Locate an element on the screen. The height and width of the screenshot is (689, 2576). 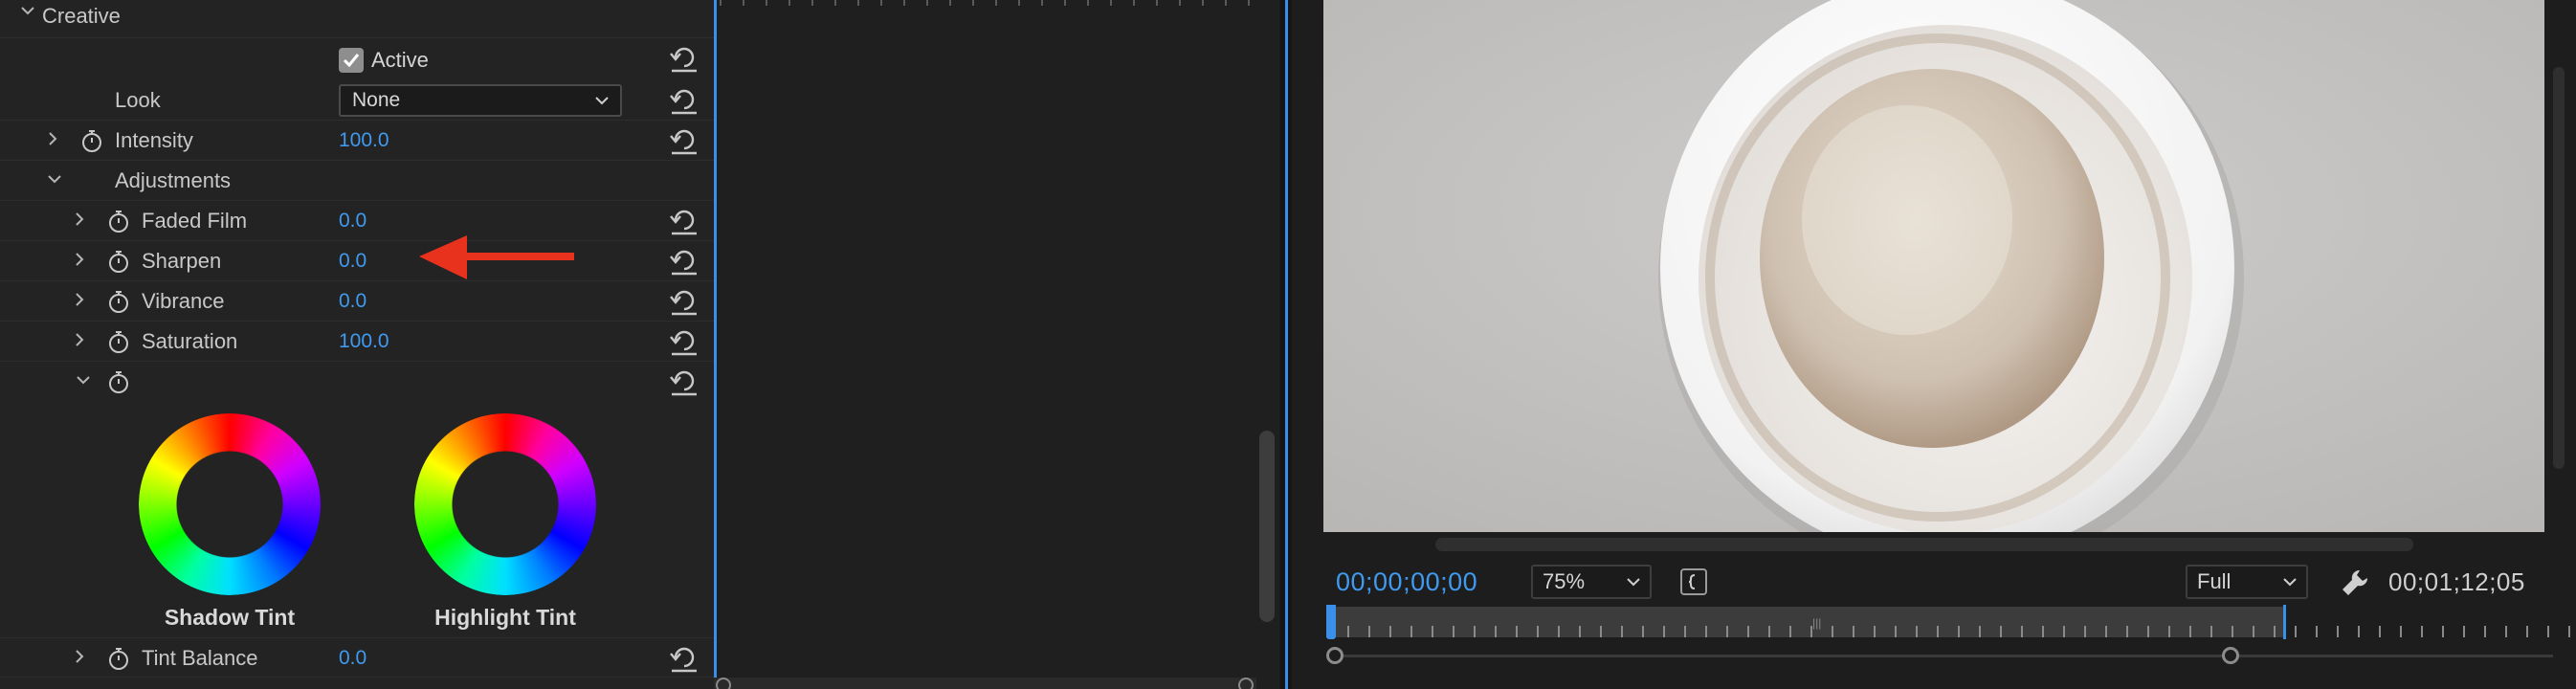
shadow-tint-wheel is located at coordinates (230, 504).